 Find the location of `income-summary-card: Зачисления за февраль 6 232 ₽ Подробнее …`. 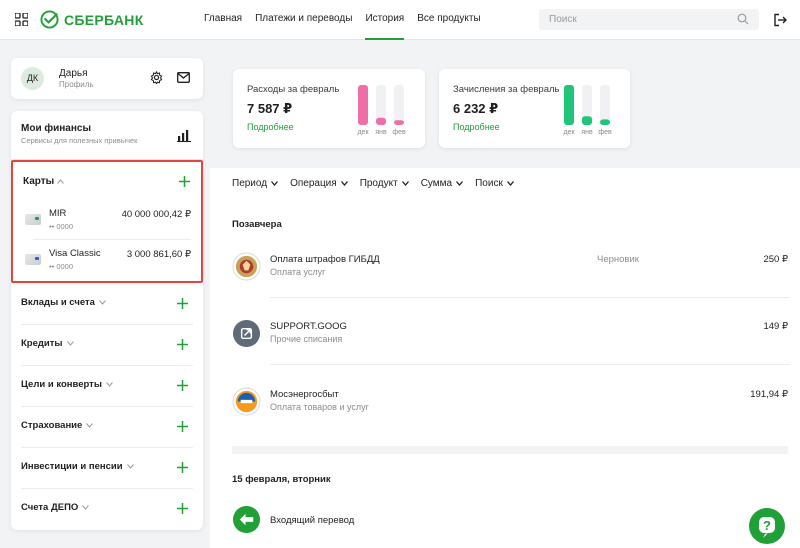

income-summary-card: Зачисления за февраль 6 232 ₽ Подробнее … is located at coordinates (534, 108).